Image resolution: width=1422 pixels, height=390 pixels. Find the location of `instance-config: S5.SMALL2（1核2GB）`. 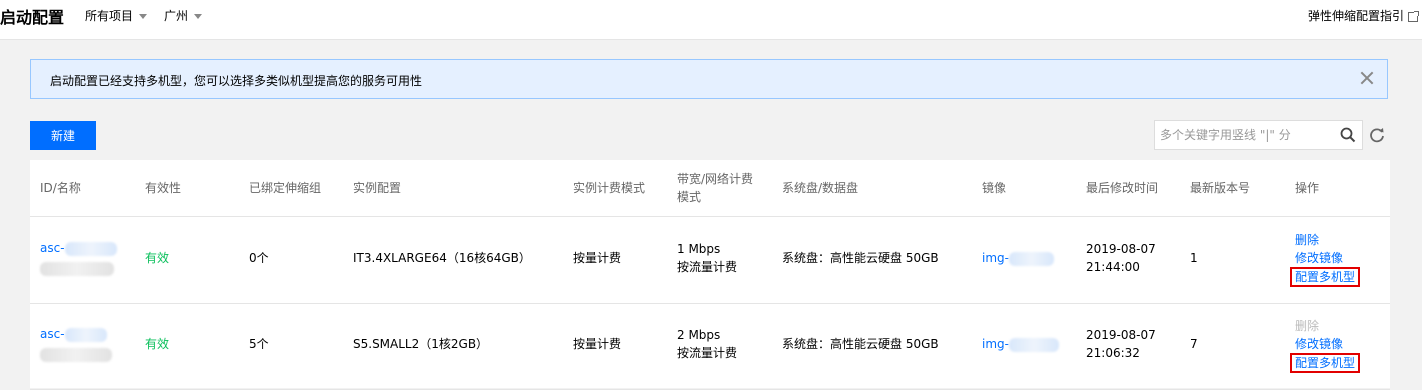

instance-config: S5.SMALL2（1核2GB） is located at coordinates (421, 344).